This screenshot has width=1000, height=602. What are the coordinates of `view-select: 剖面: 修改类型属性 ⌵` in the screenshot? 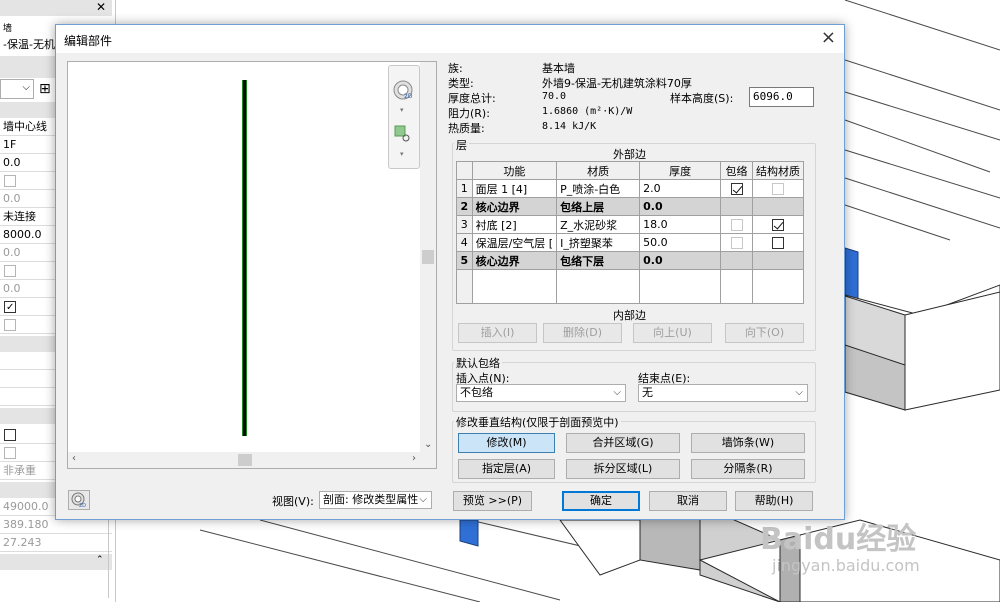 It's located at (375, 500).